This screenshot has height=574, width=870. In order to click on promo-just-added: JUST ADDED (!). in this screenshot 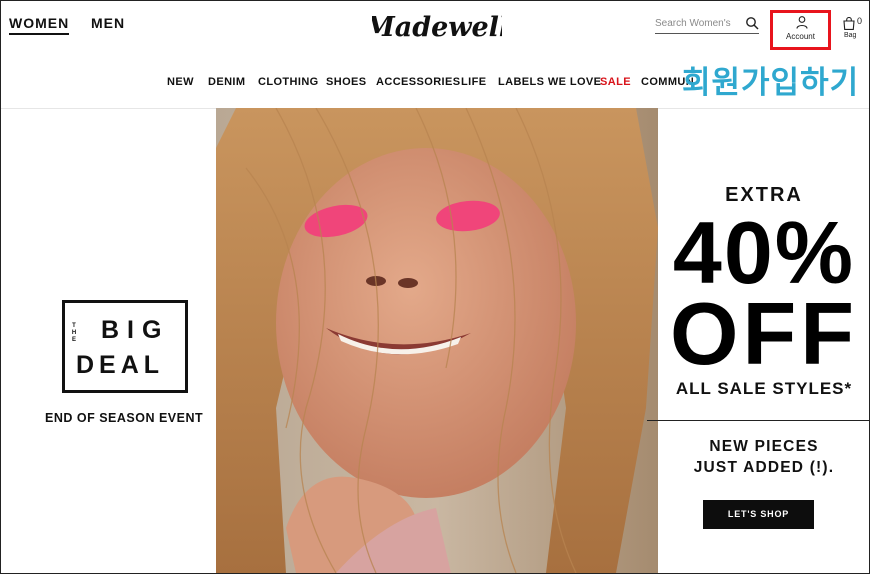, I will do `click(764, 467)`.